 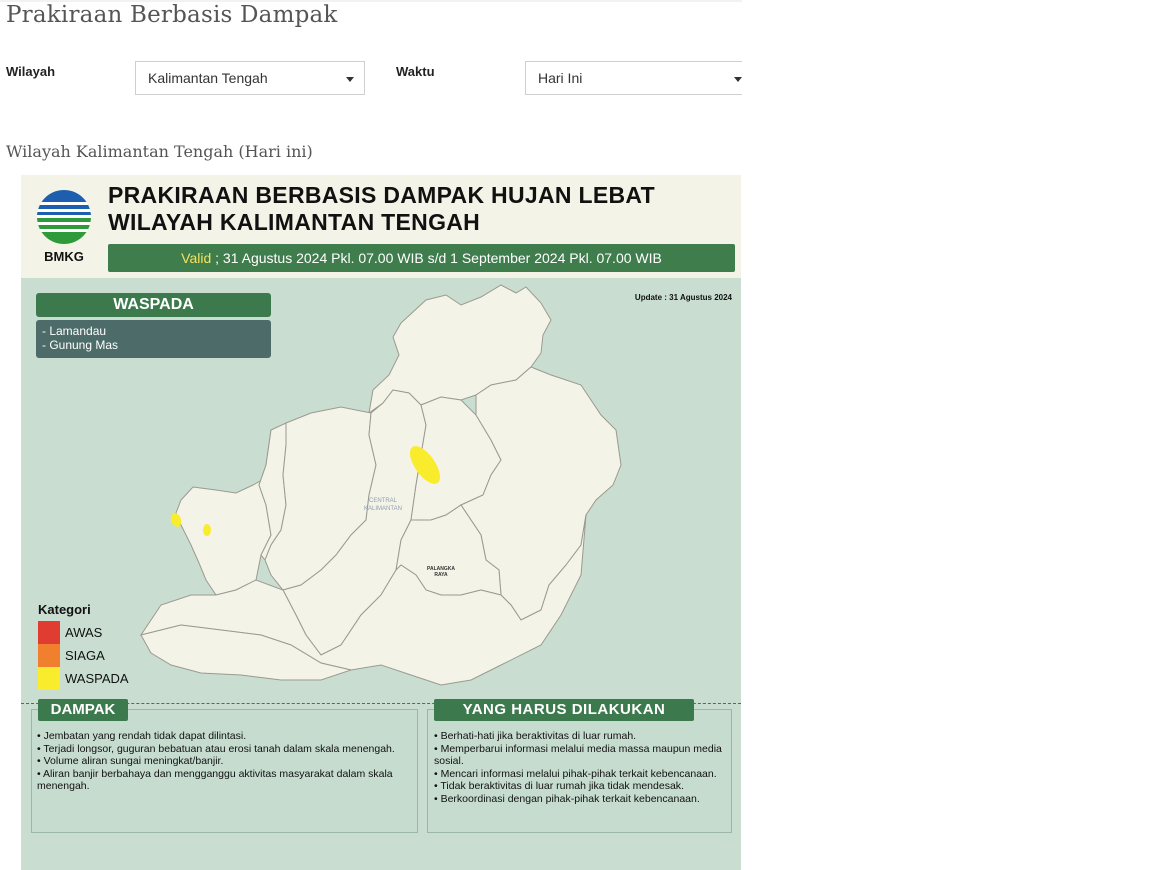 I want to click on legend-swatch-siaga, so click(x=49, y=655).